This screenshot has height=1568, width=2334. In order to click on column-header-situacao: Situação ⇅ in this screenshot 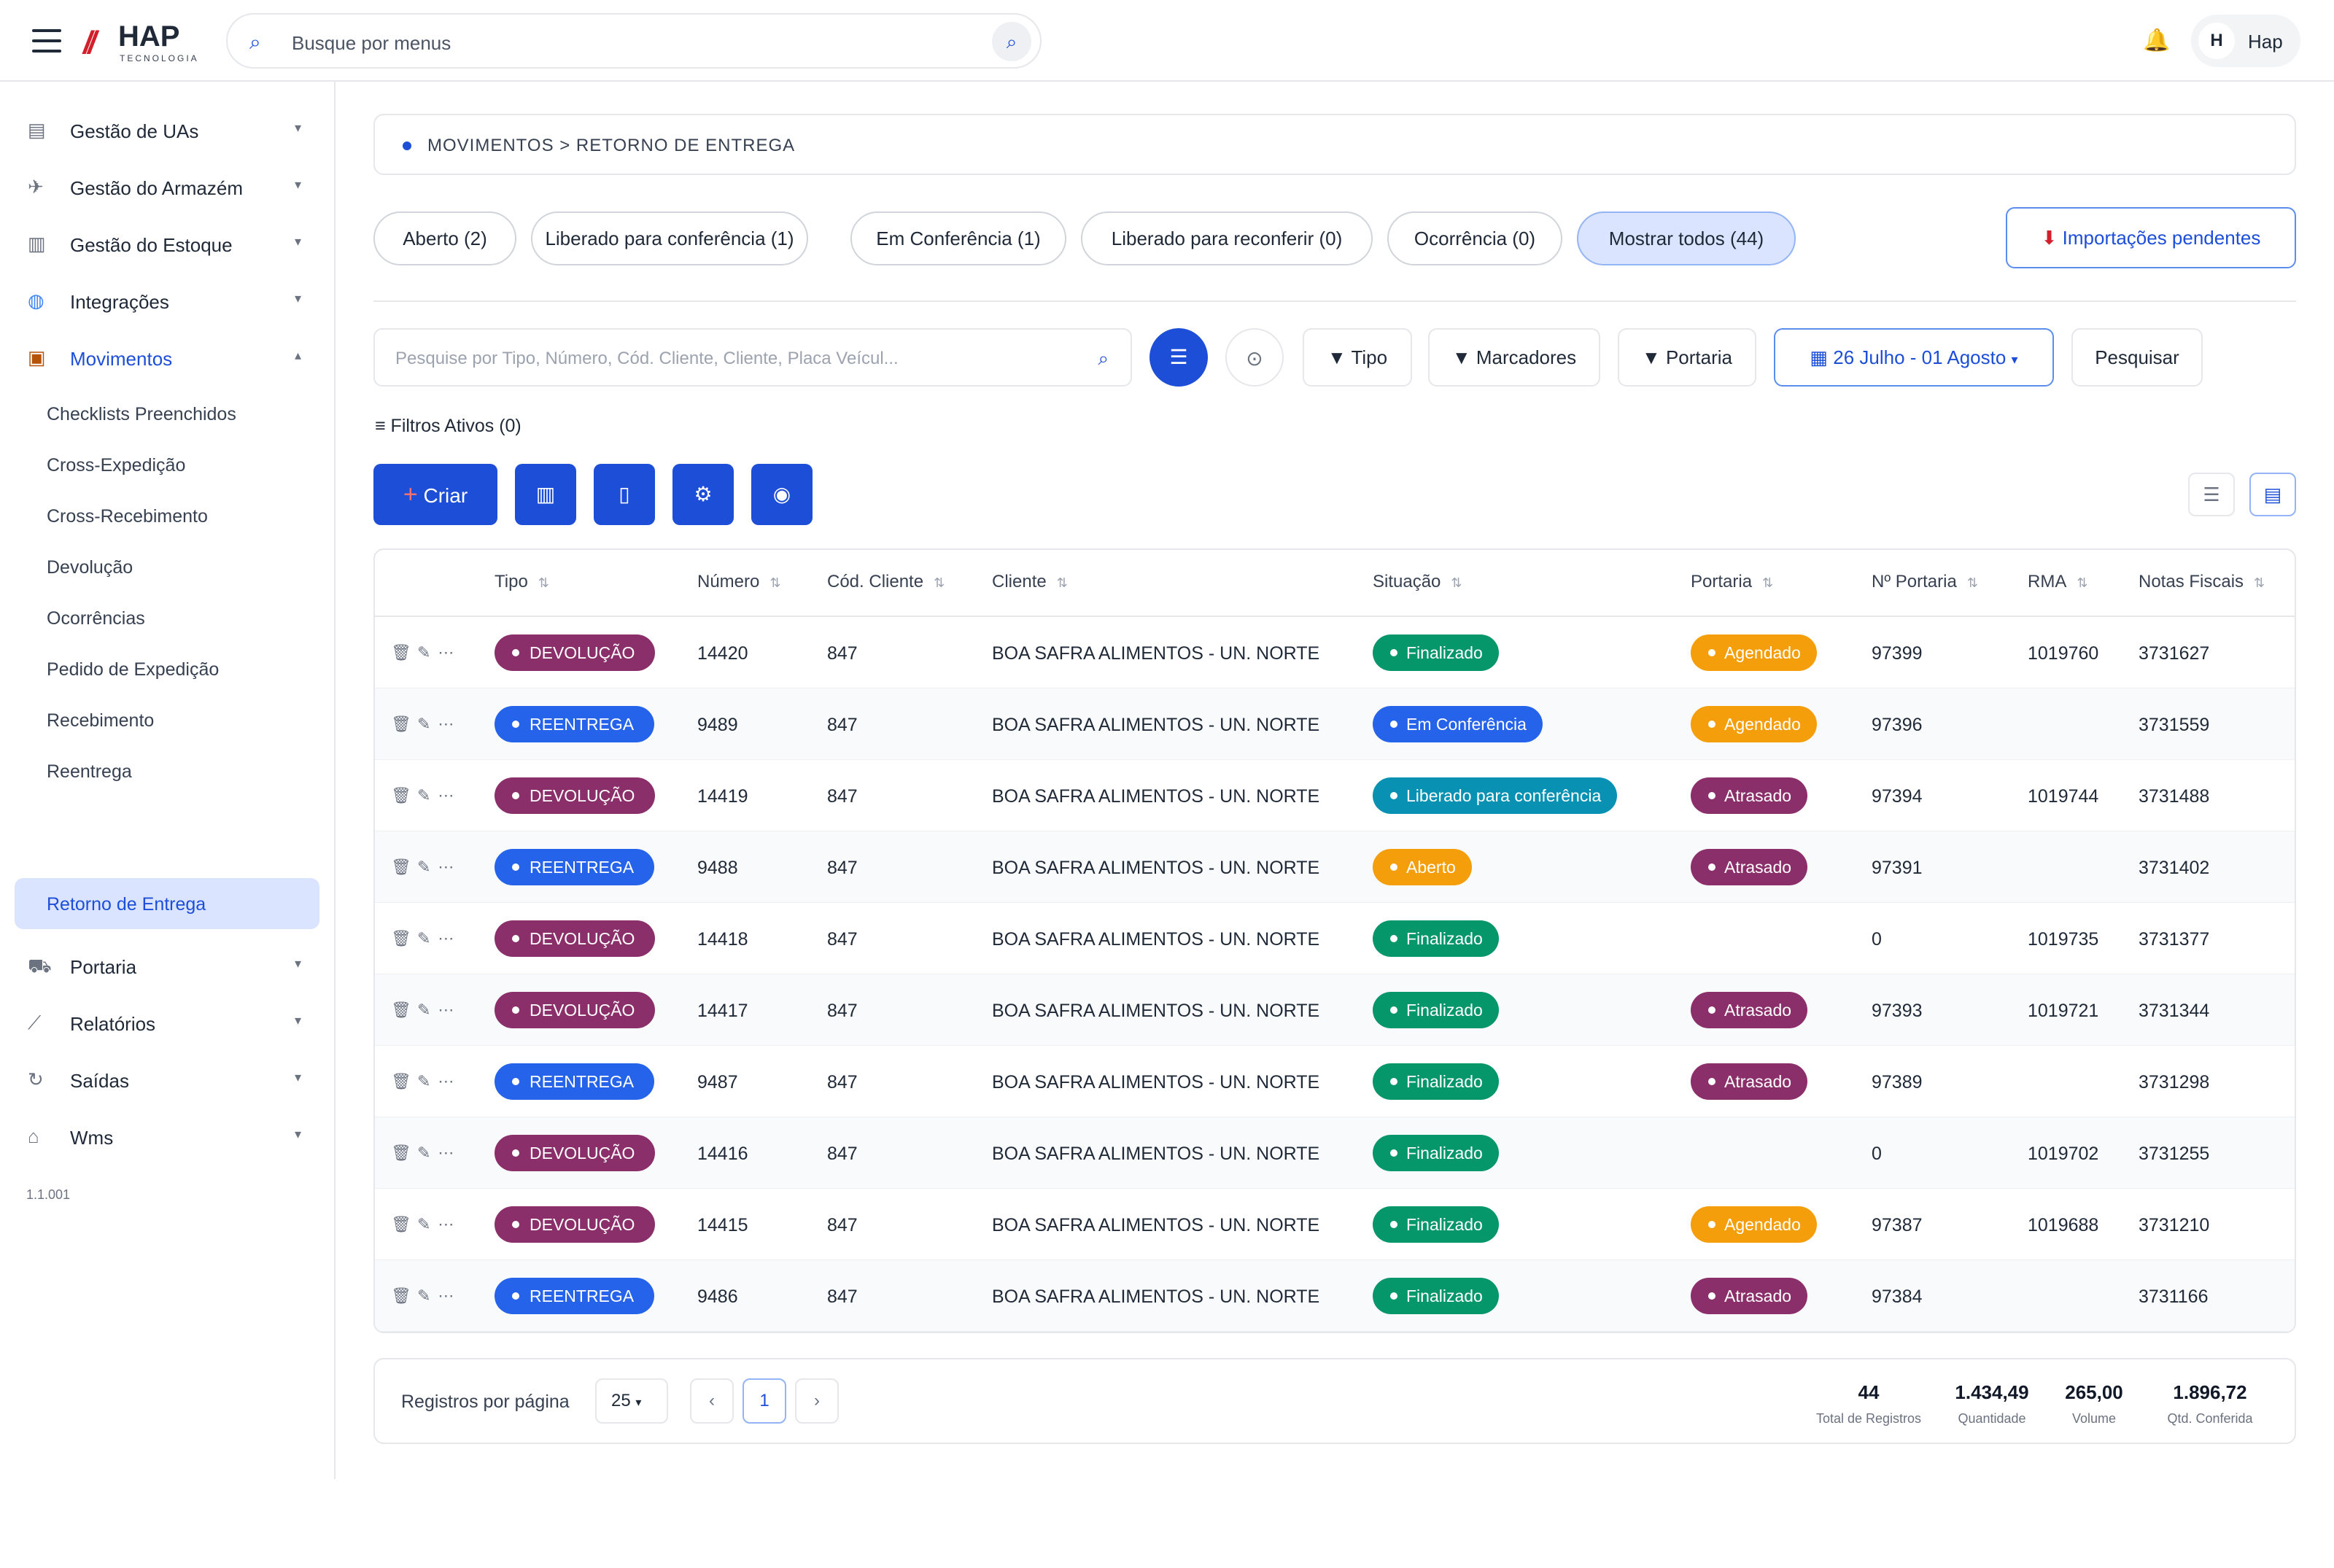, I will do `click(1417, 582)`.